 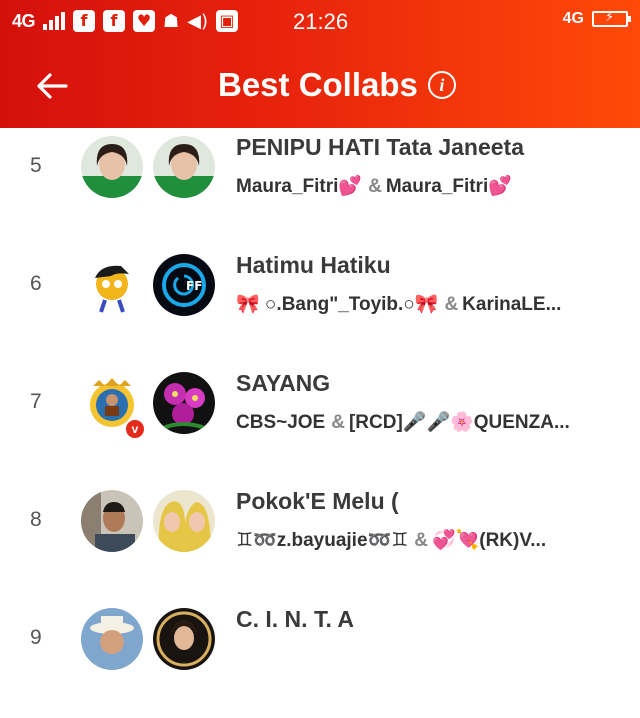 I want to click on page-title-wrap: Best Collabs i, so click(x=337, y=85).